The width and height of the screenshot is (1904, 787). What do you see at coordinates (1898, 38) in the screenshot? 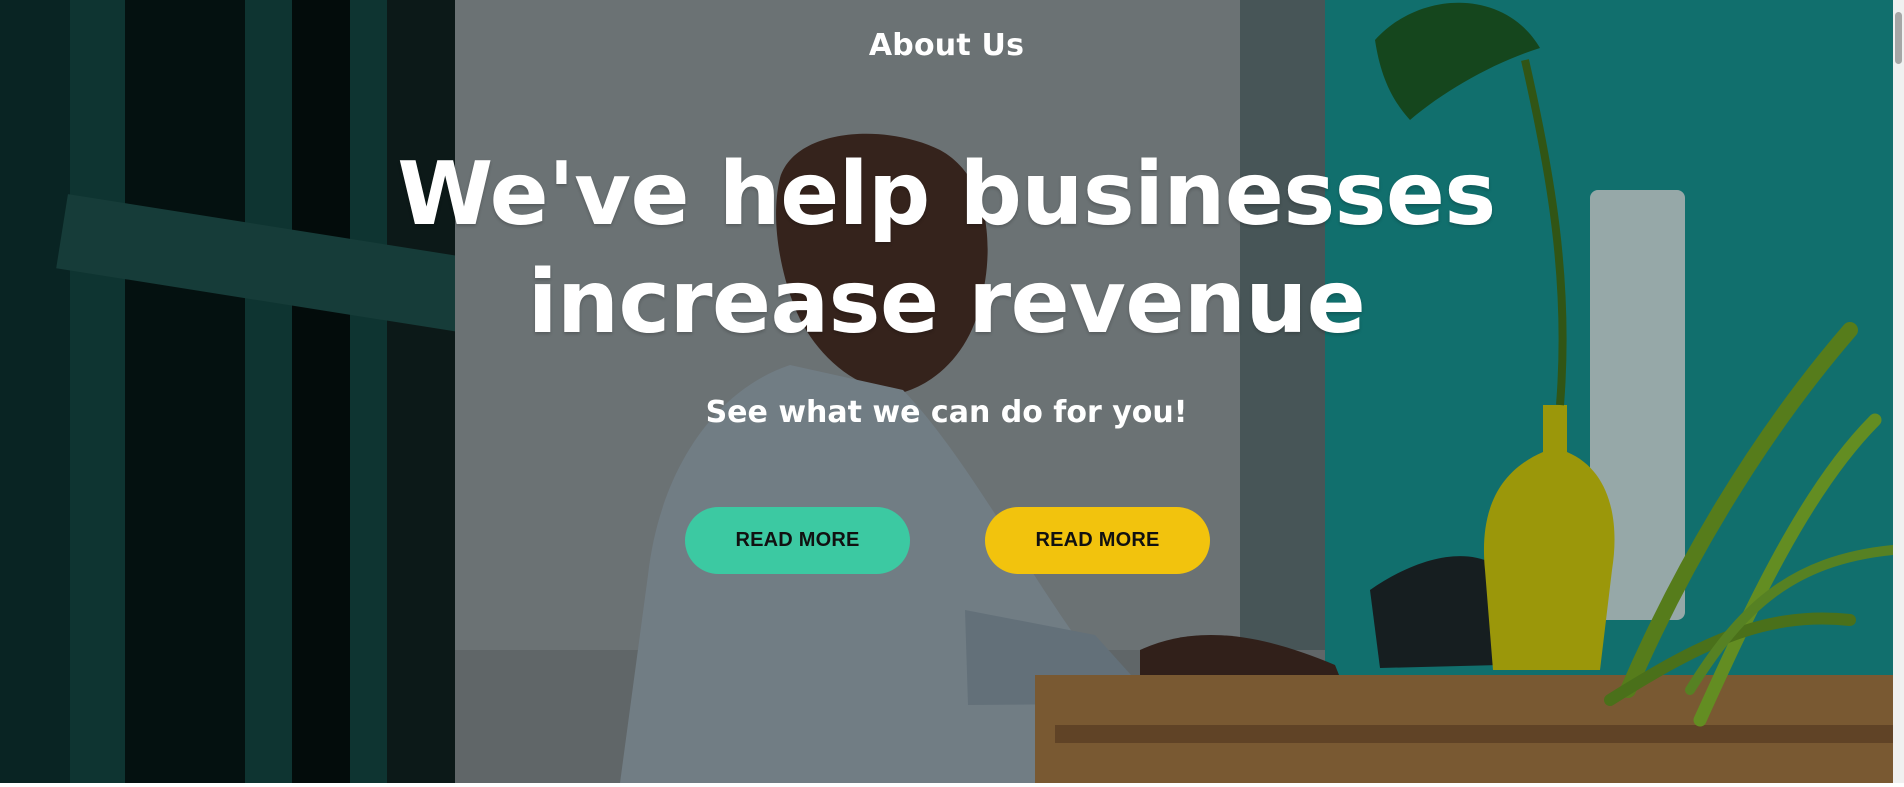
I see `scrollbar-thumb` at bounding box center [1898, 38].